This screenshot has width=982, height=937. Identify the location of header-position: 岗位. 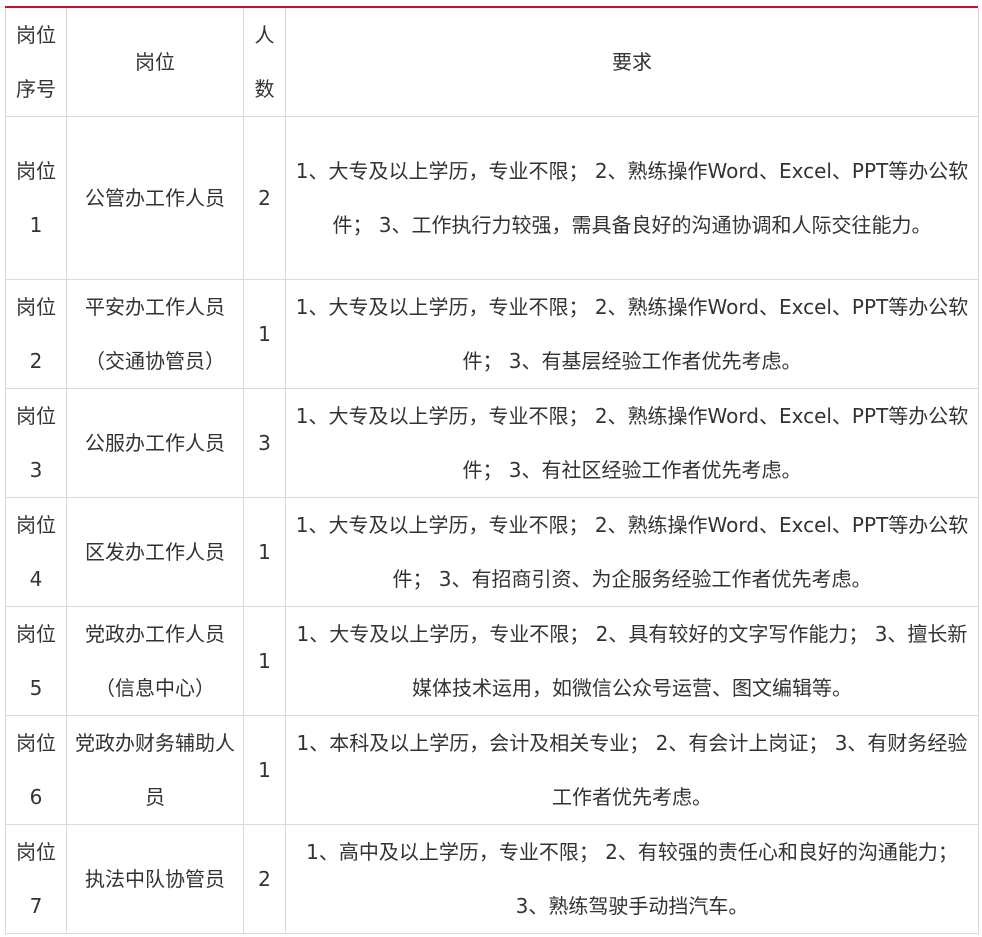
(155, 62).